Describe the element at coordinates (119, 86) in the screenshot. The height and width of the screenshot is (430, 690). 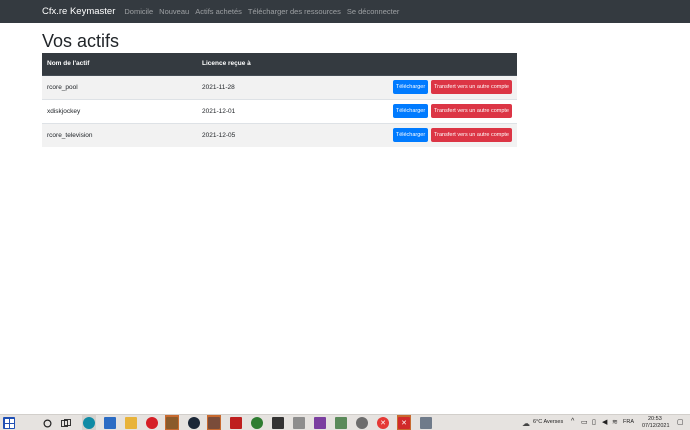
I see `asset-name-cell: rcore_pool` at that location.